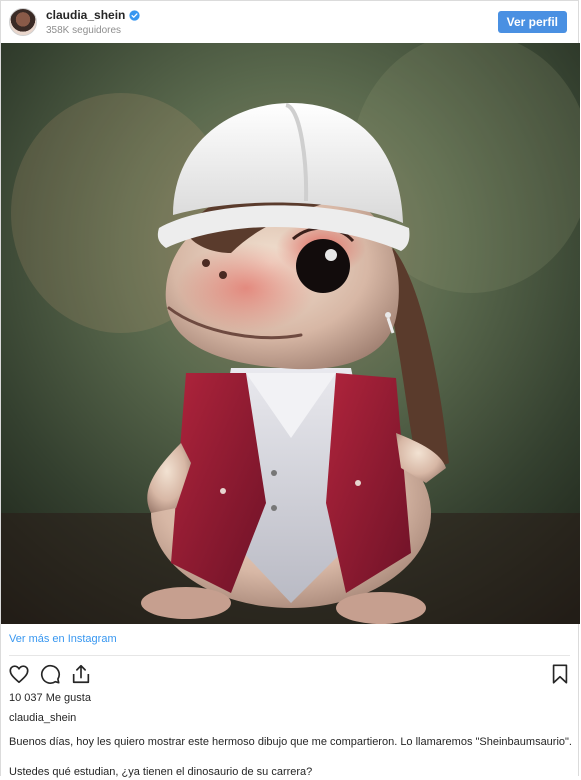 Image resolution: width=581 pixels, height=780 pixels. What do you see at coordinates (289, 718) in the screenshot?
I see `caption-username: claudia_shein` at bounding box center [289, 718].